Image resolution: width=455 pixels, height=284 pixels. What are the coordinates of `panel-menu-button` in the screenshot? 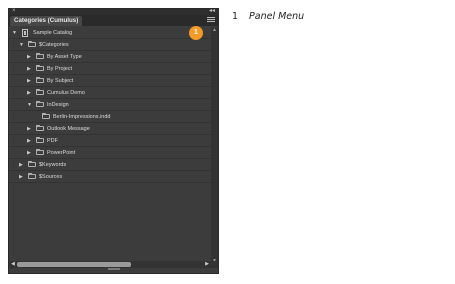 It's located at (211, 20).